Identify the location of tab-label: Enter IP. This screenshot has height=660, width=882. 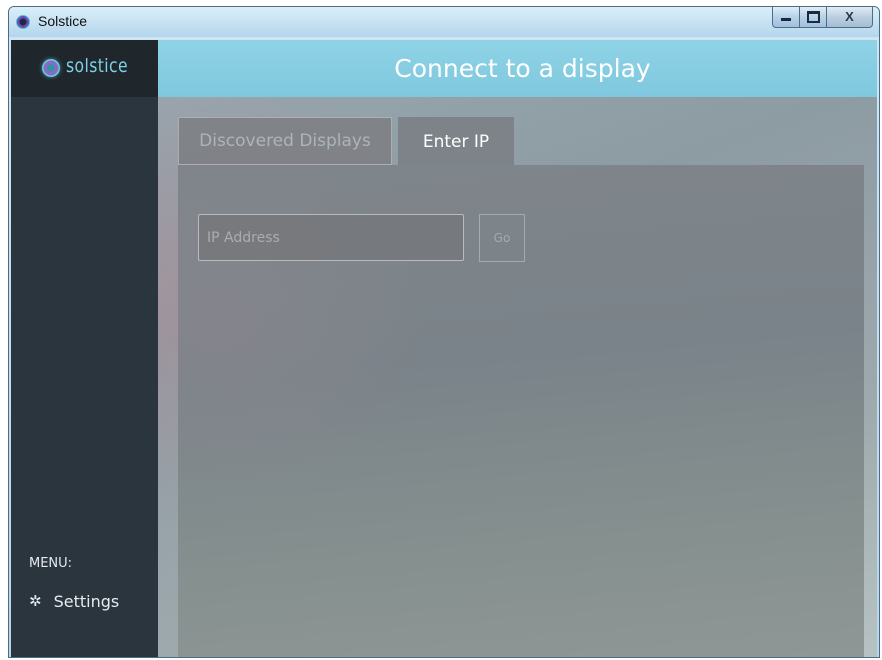
(456, 141).